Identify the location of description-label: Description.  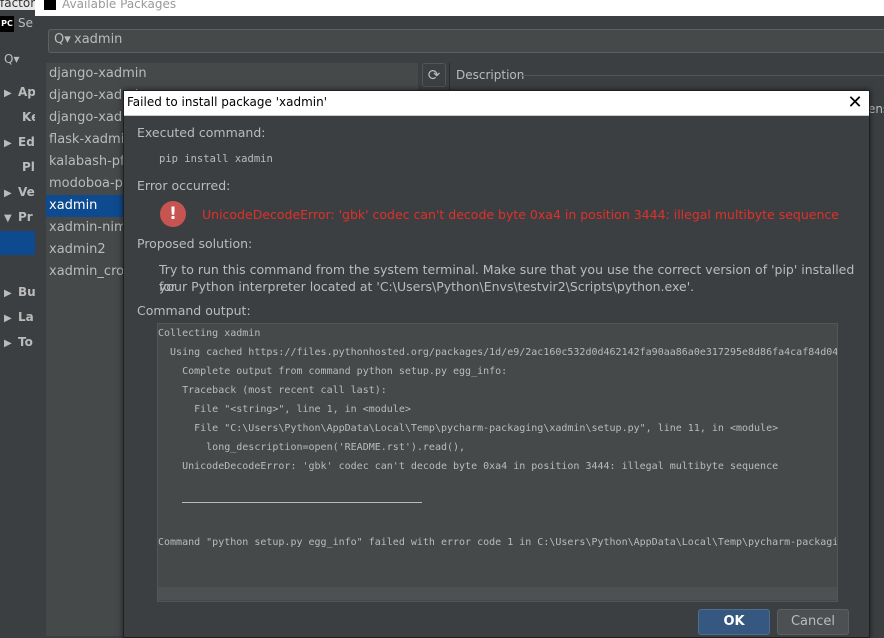
(490, 75).